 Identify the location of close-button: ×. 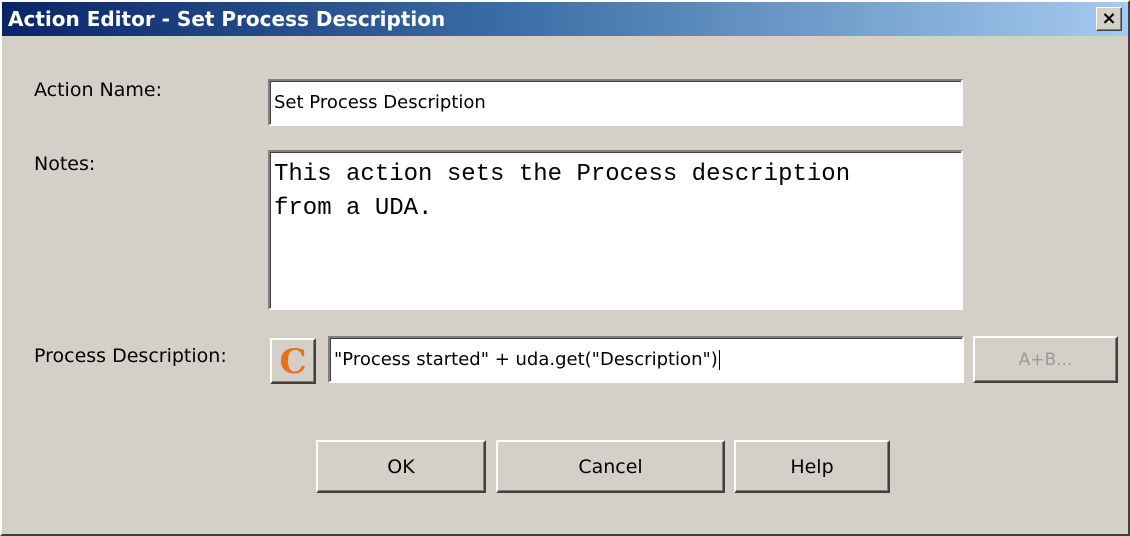
(1109, 19).